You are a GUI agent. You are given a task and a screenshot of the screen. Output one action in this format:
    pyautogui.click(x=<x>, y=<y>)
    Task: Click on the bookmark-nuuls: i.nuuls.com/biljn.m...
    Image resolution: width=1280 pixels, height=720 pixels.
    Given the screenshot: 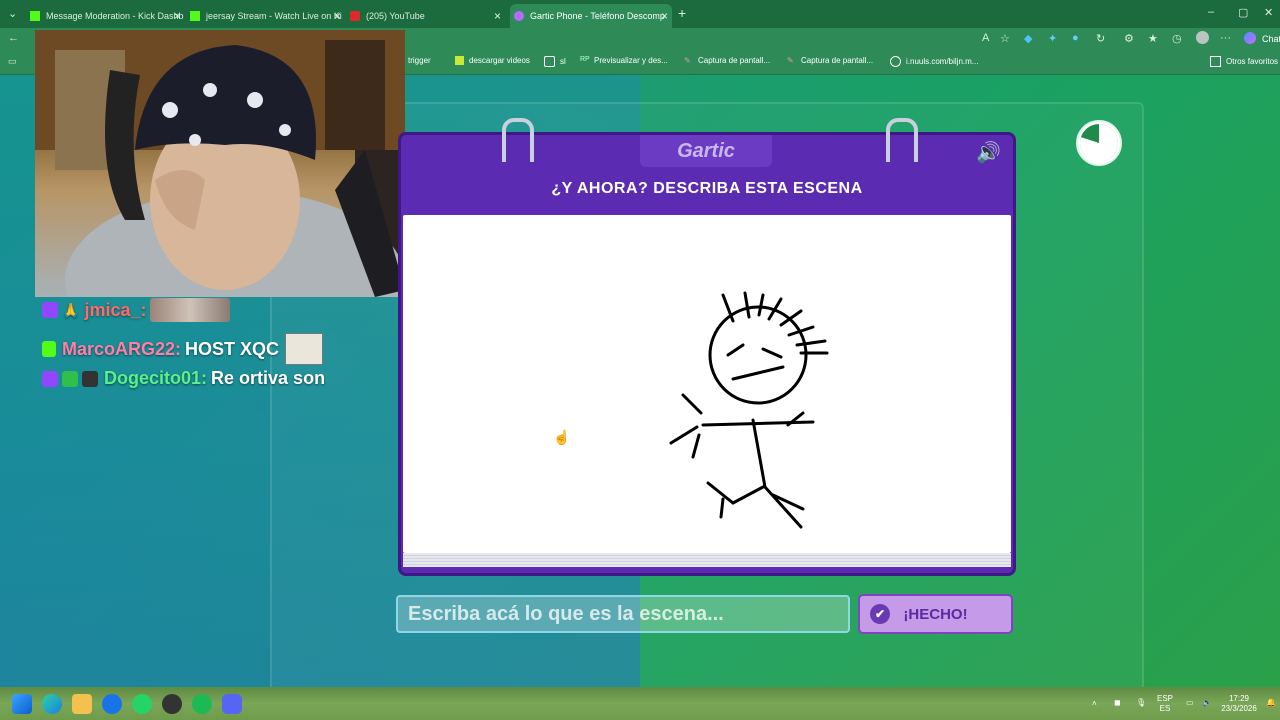 What is the action you would take?
    pyautogui.click(x=934, y=61)
    